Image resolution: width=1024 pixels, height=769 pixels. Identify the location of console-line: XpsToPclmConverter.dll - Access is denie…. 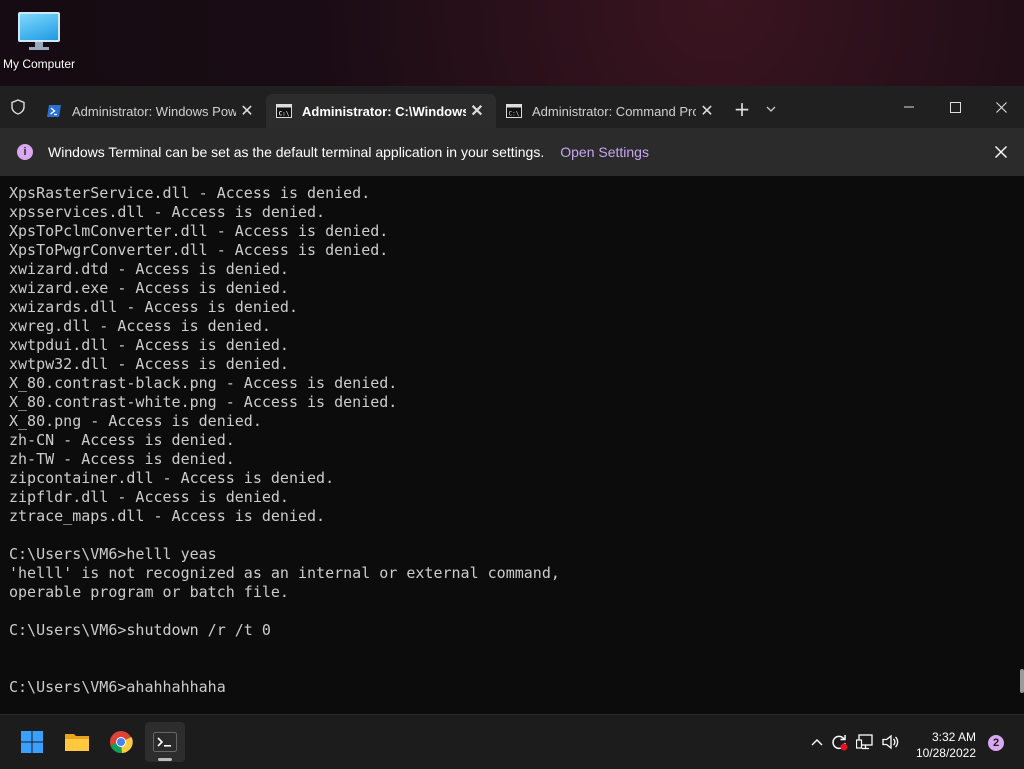
(199, 231).